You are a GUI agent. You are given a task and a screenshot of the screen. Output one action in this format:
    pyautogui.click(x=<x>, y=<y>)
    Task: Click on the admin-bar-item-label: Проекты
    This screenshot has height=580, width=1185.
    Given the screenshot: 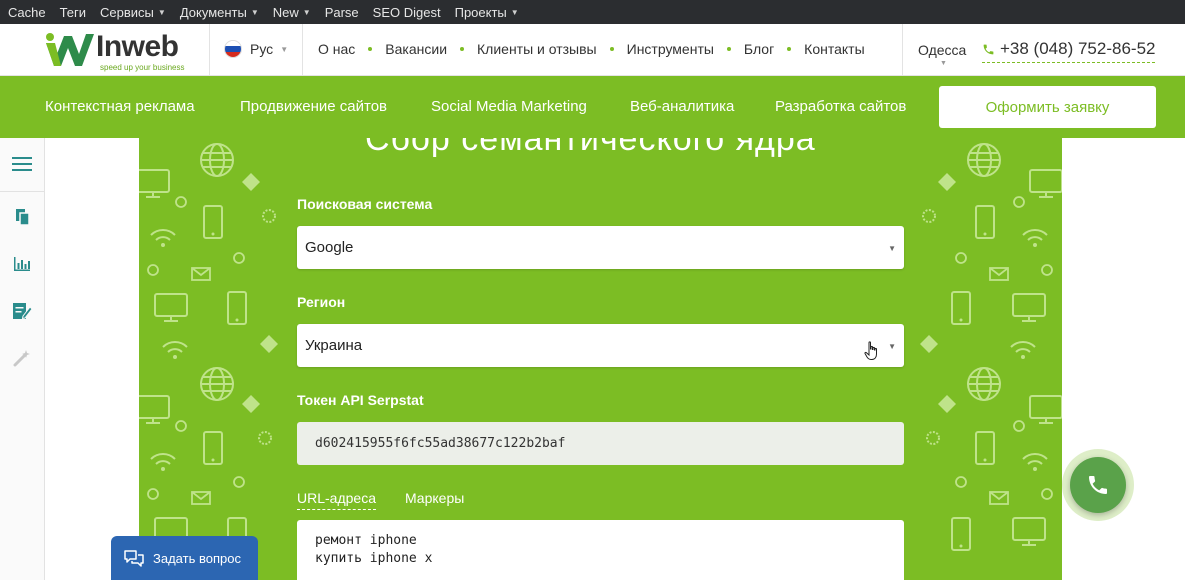 What is the action you would take?
    pyautogui.click(x=480, y=12)
    